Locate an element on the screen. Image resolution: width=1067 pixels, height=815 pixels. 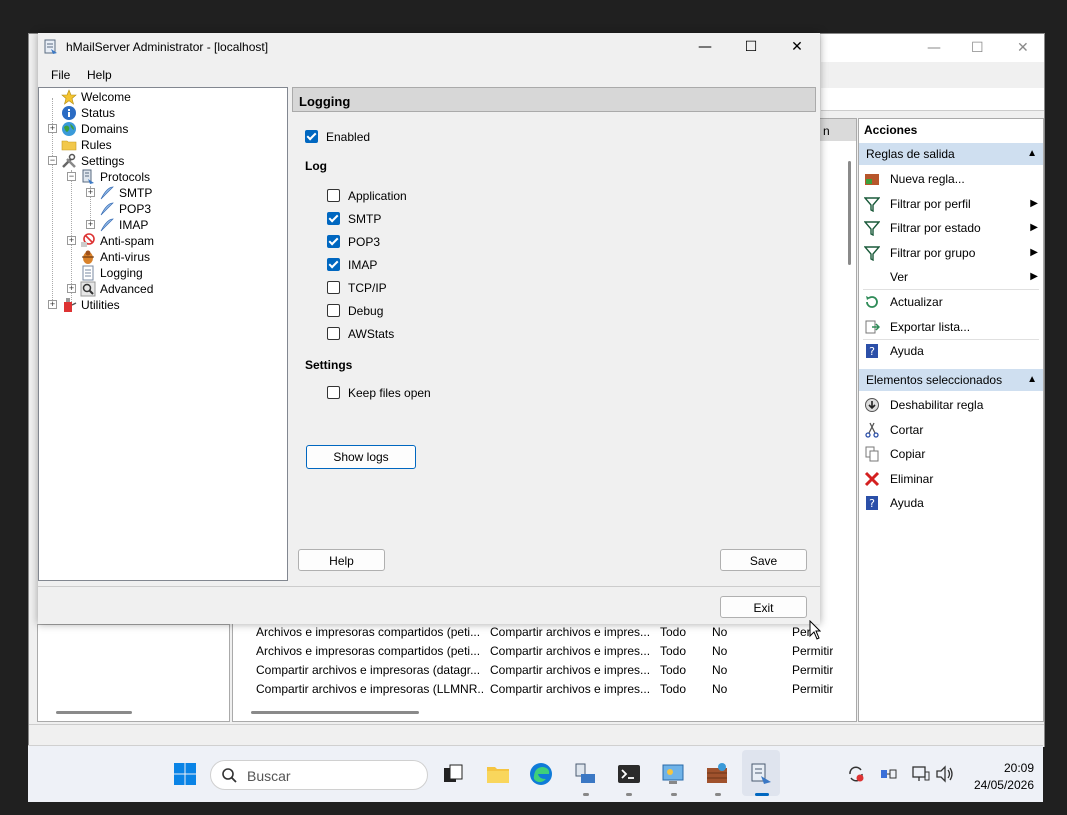
taskbar: Buscar 20:09 24/05/2026 is located at coordinates (535, 773).